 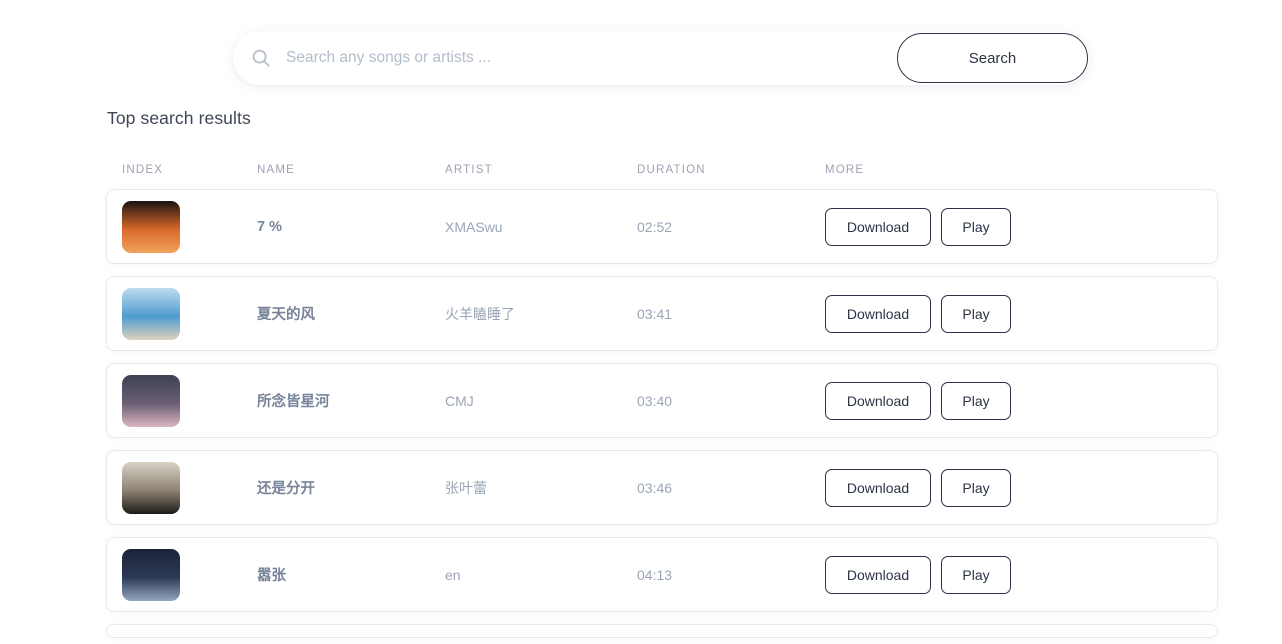 What do you see at coordinates (179, 118) in the screenshot?
I see `page-title: Top search results` at bounding box center [179, 118].